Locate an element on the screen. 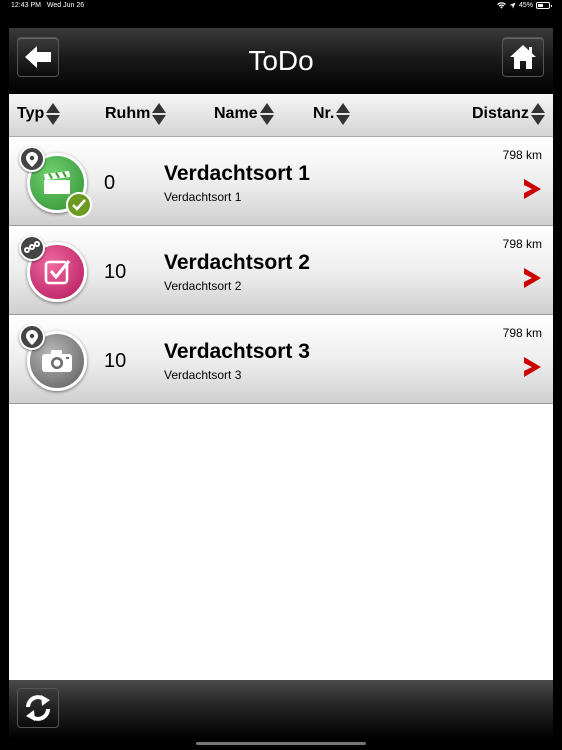 The width and height of the screenshot is (562, 750). multi-pin-icon is located at coordinates (32, 248).